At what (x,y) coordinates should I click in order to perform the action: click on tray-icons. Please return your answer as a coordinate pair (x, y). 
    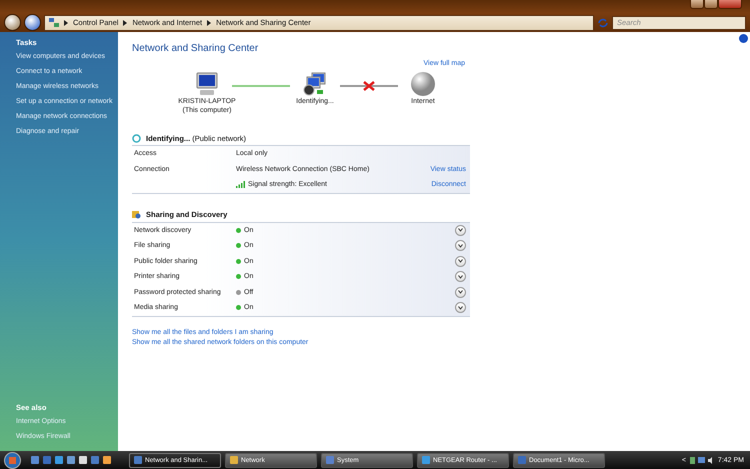
    Looking at the image, I should click on (702, 460).